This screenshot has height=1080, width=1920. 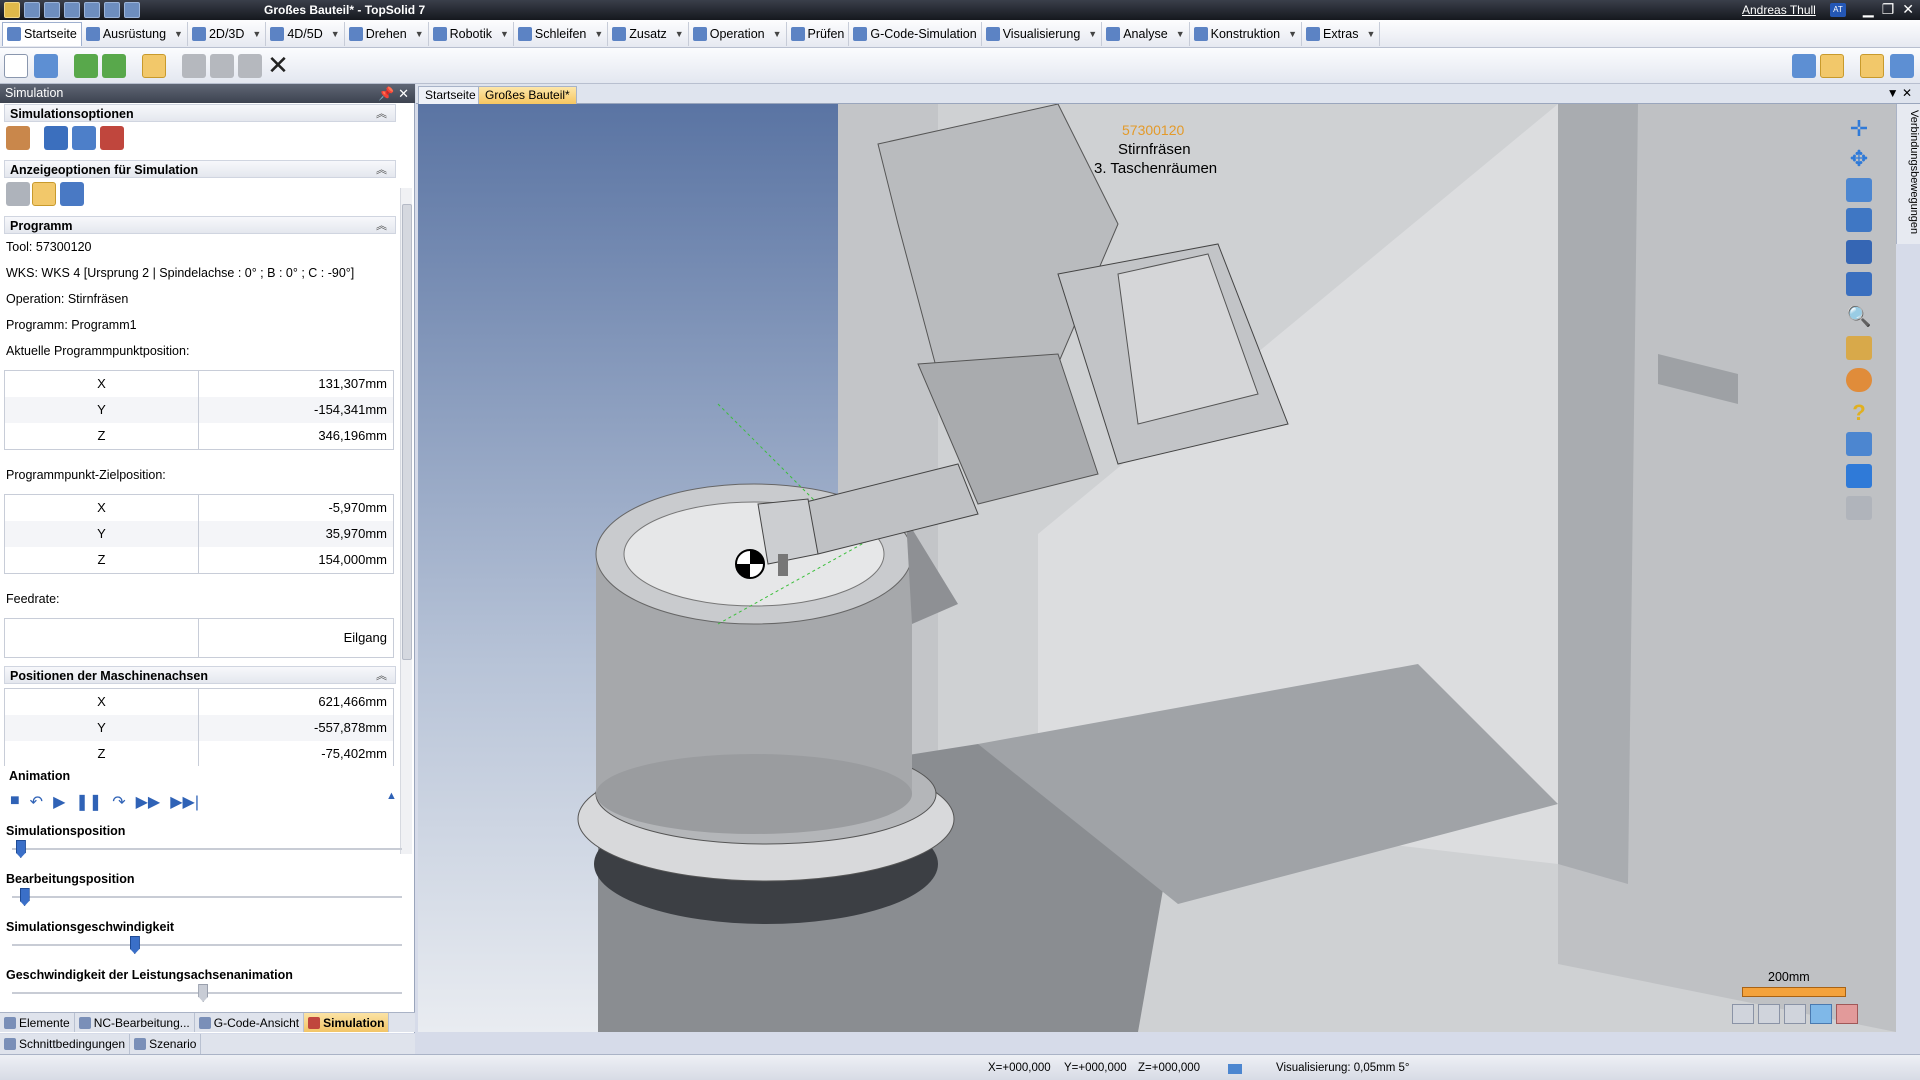 What do you see at coordinates (32, 10) in the screenshot?
I see `save-icon` at bounding box center [32, 10].